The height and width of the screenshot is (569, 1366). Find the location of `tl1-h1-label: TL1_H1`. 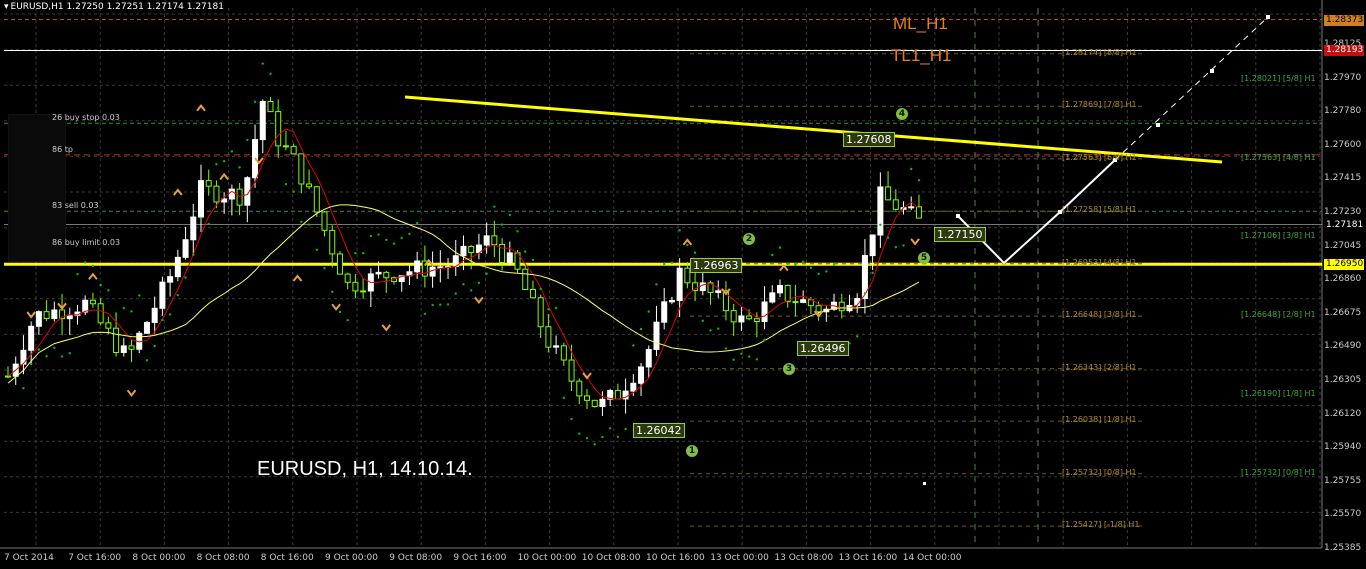

tl1-h1-label: TL1_H1 is located at coordinates (921, 55).